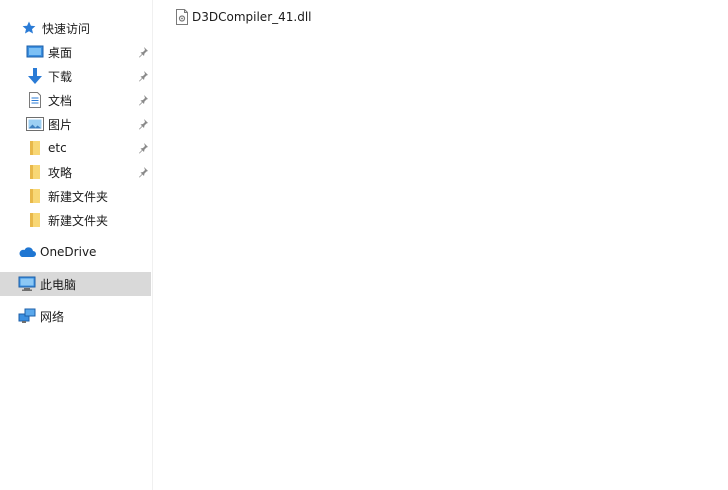 This screenshot has width=728, height=490. What do you see at coordinates (35, 124) in the screenshot?
I see `pictures-icon` at bounding box center [35, 124].